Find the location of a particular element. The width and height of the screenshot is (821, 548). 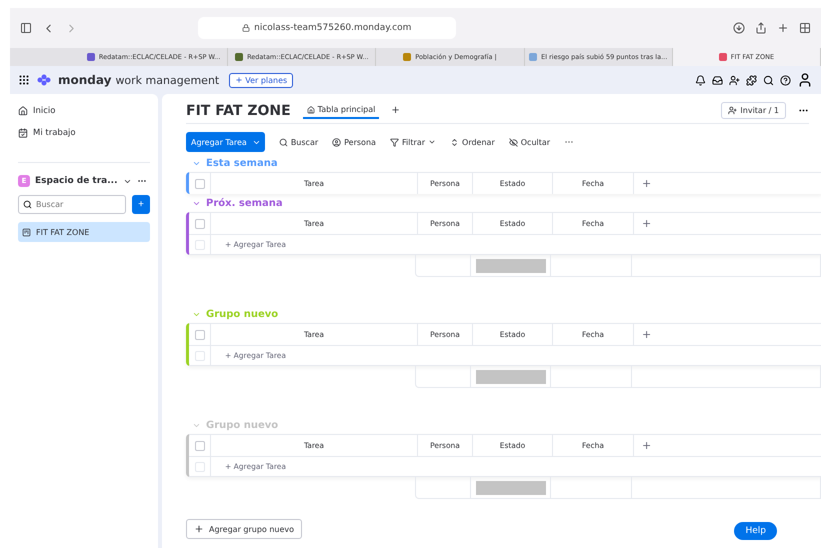

person-icon is located at coordinates (337, 142).